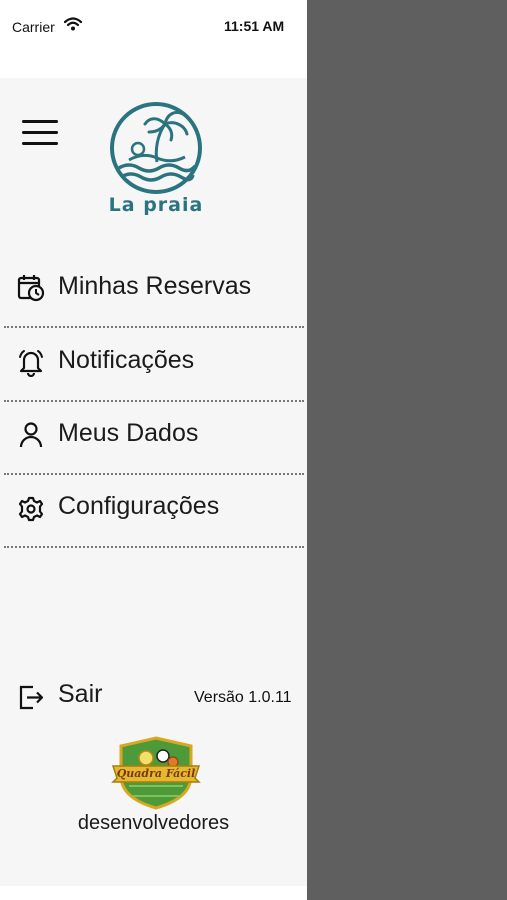  What do you see at coordinates (80, 694) in the screenshot?
I see `logout-label: Sair` at bounding box center [80, 694].